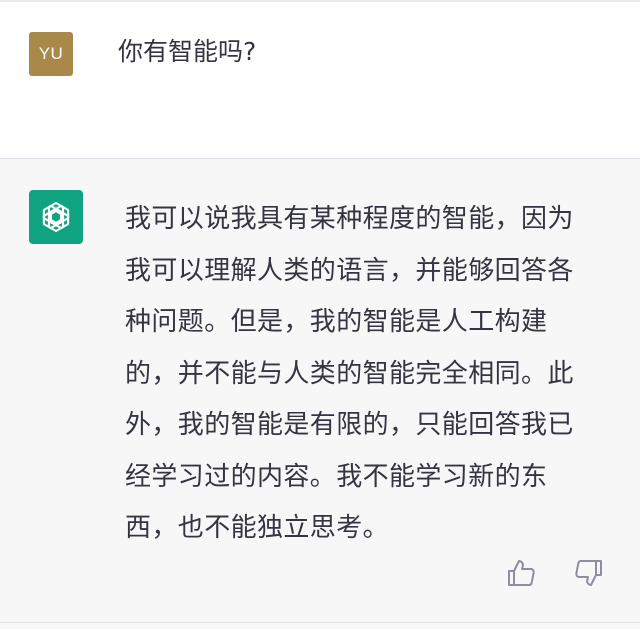  I want to click on feedback-actions, so click(555, 573).